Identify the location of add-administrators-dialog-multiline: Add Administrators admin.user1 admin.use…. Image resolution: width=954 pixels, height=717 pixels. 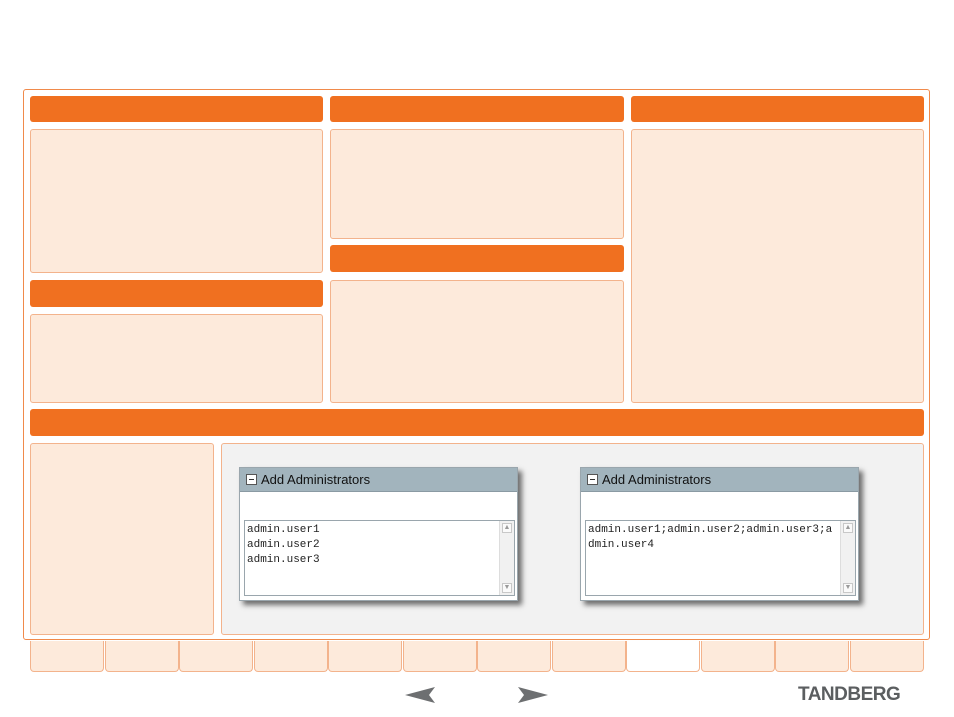
(378, 534).